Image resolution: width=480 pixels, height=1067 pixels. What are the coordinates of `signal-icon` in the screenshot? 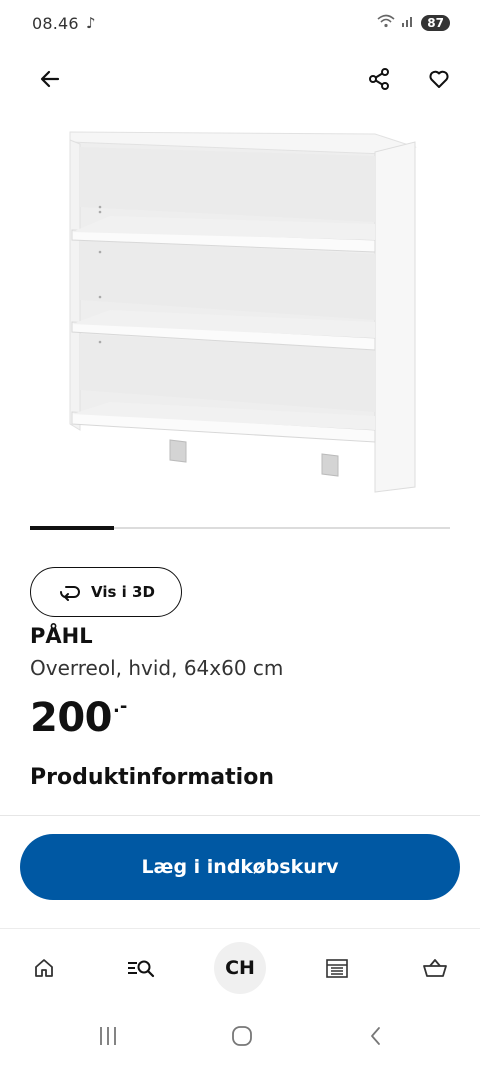 It's located at (408, 22).